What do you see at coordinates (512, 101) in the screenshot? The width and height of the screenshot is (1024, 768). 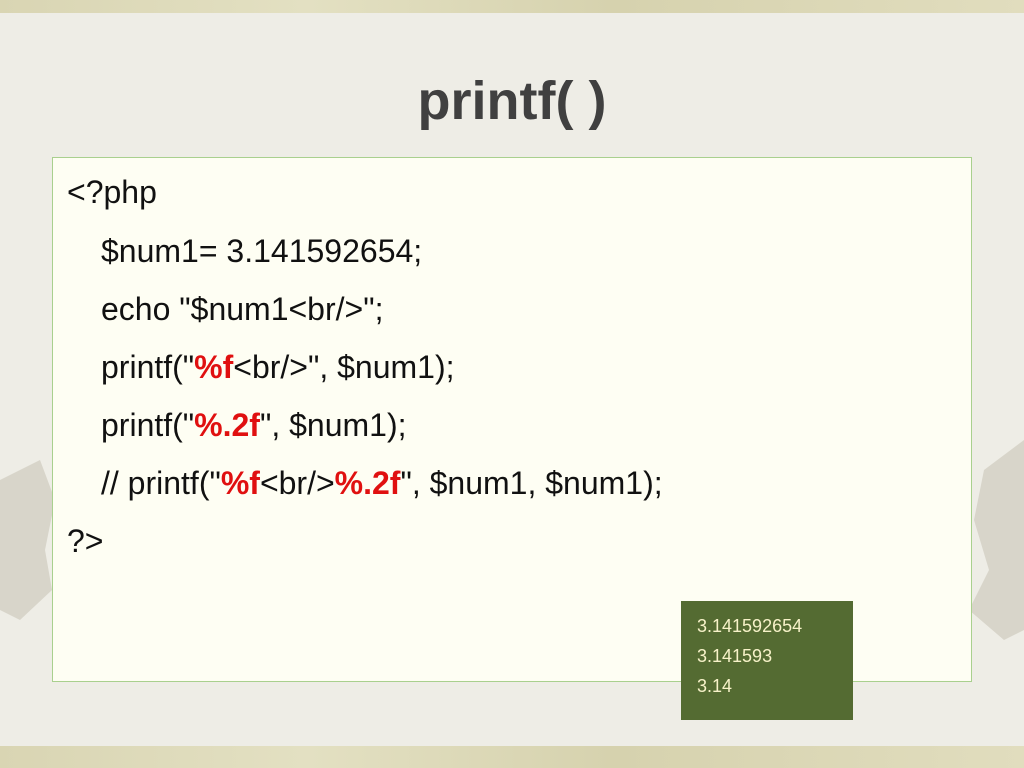 I see `slide-title: printf( )` at bounding box center [512, 101].